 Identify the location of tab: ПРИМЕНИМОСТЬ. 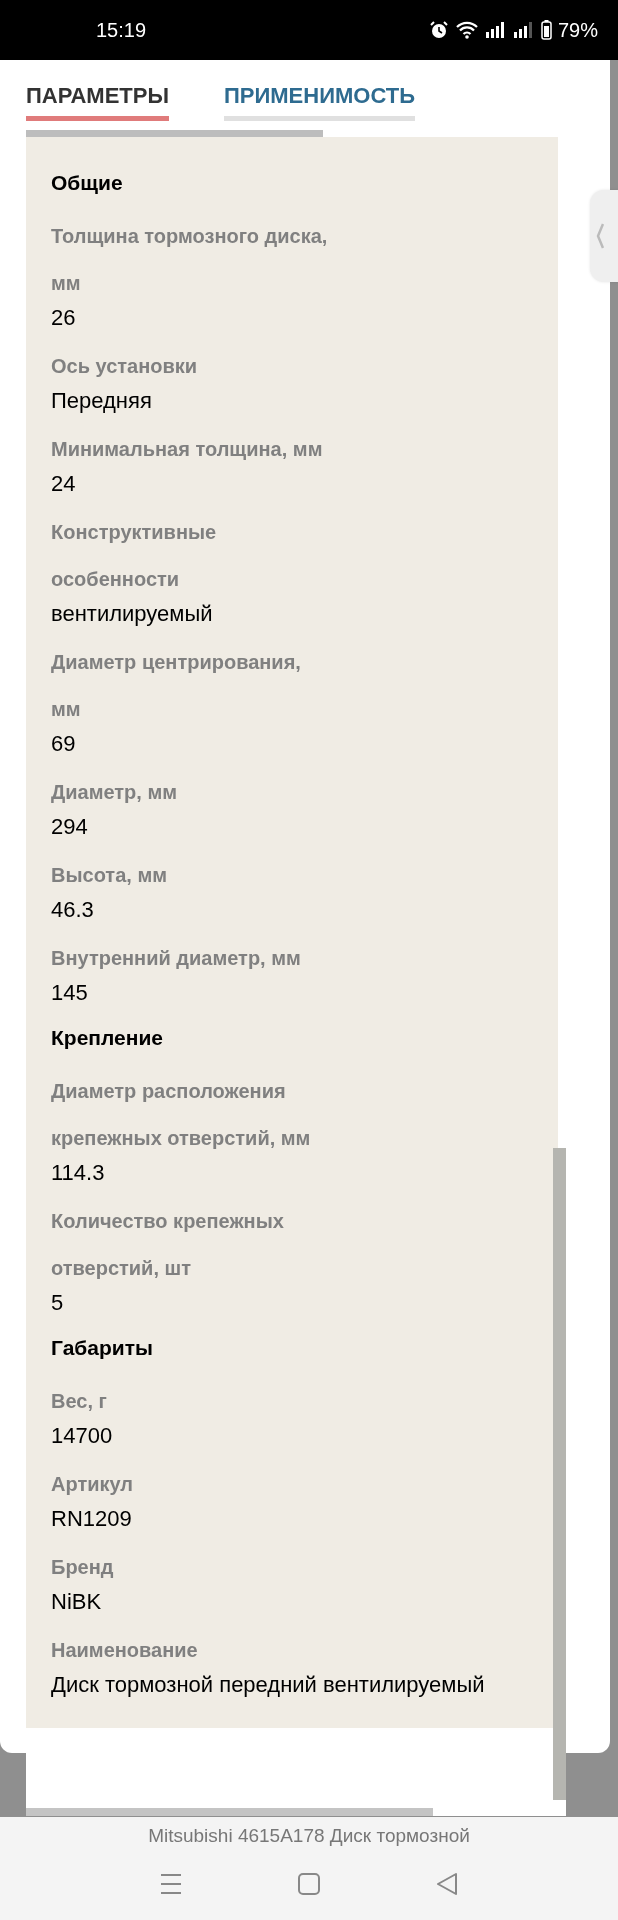
(319, 102).